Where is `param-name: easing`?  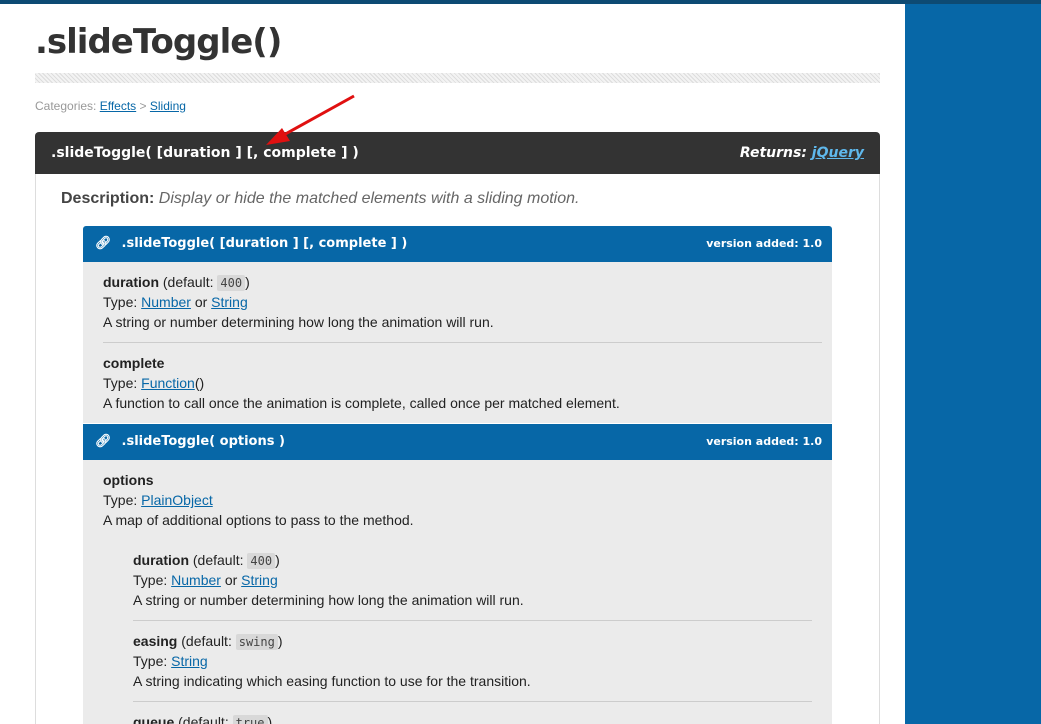 param-name: easing is located at coordinates (155, 641).